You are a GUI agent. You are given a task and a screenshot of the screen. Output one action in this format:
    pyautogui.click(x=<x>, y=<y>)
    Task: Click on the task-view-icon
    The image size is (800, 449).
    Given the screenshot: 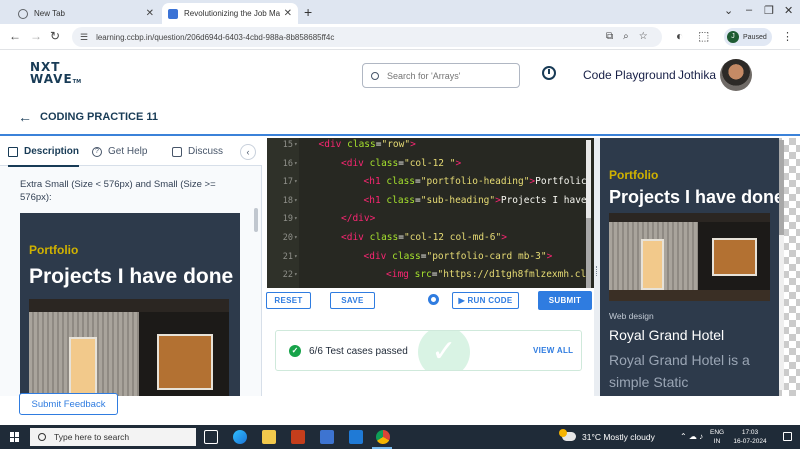 What is the action you would take?
    pyautogui.click(x=211, y=437)
    